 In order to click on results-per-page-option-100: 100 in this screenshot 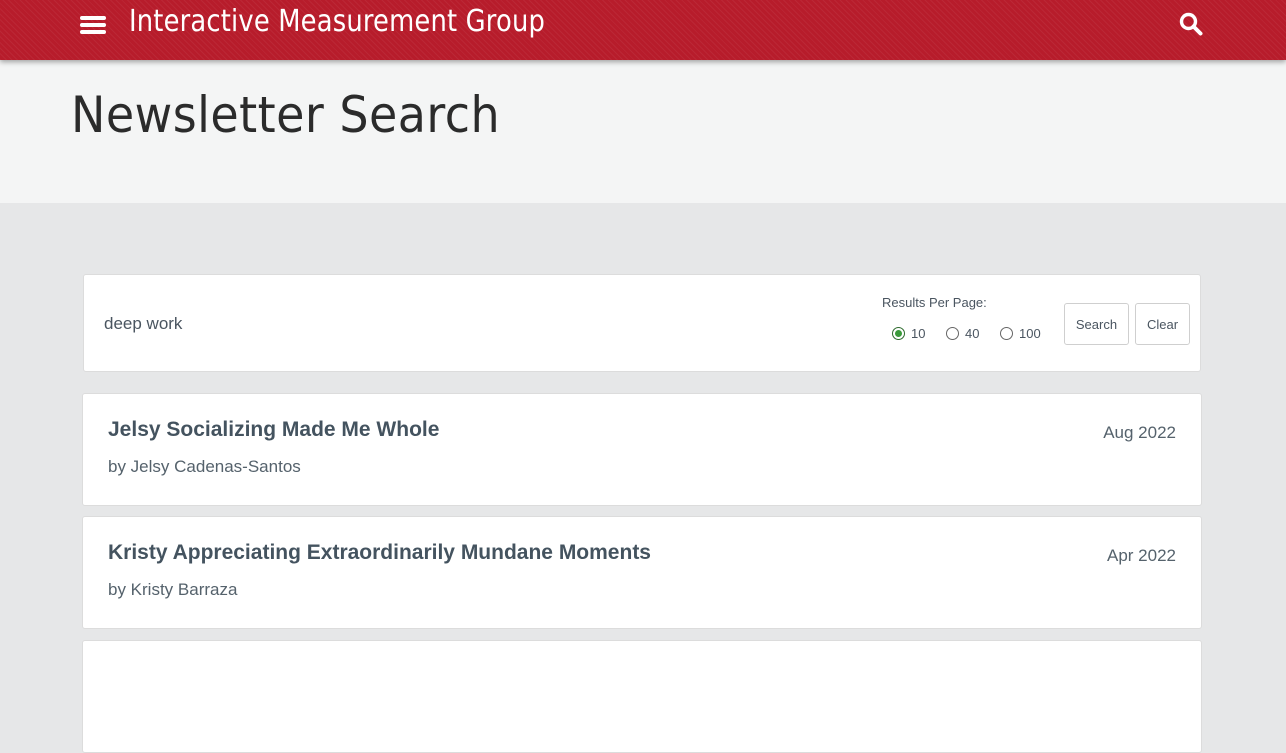, I will do `click(1020, 333)`.